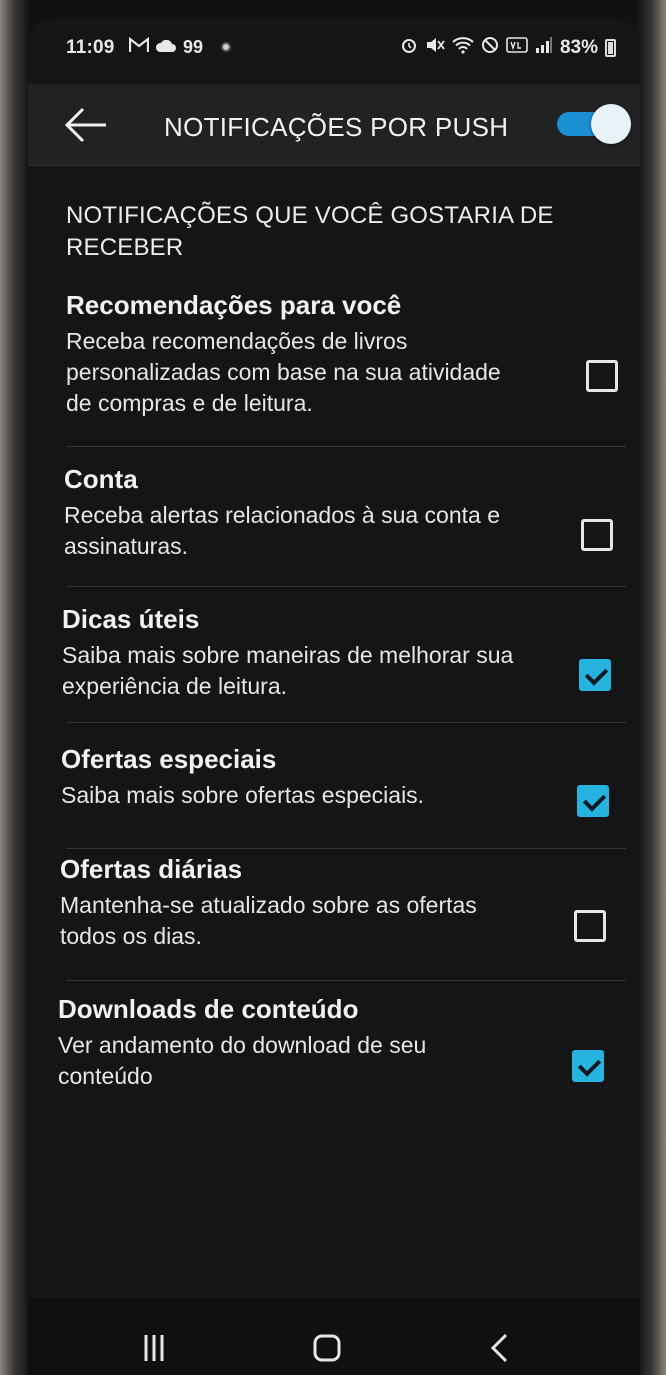 Image resolution: width=666 pixels, height=1375 pixels. Describe the element at coordinates (243, 795) in the screenshot. I see `setting-description: Saiba mais sobre ofertas especiais.` at that location.